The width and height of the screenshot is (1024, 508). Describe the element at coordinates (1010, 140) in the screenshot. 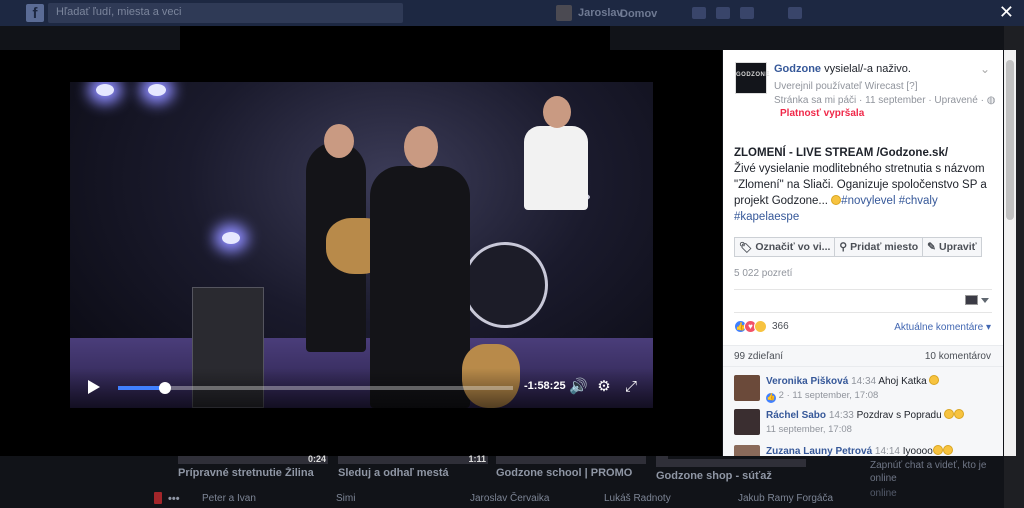

I see `scrollbar-thumb` at that location.